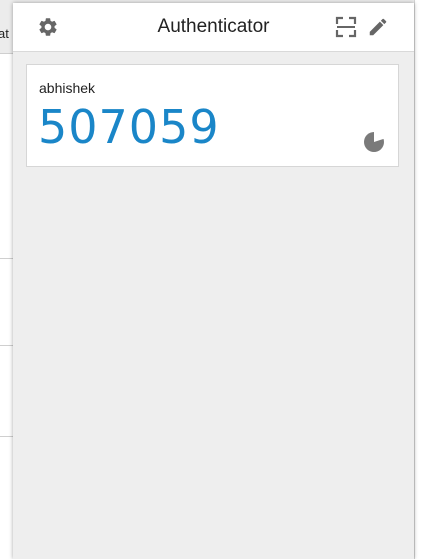  I want to click on gear-icon, so click(48, 27).